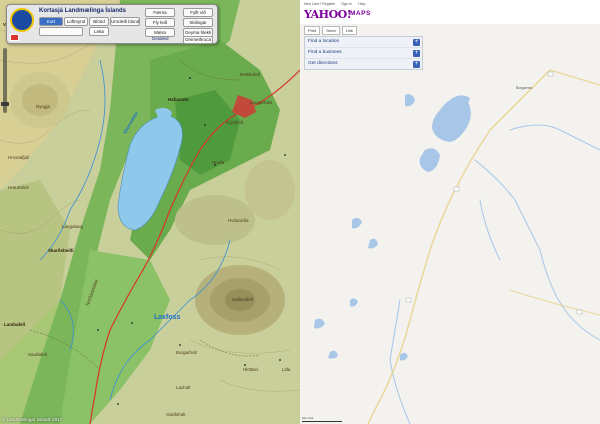  I want to click on map-type-blond-button: Blönd, so click(99, 21).